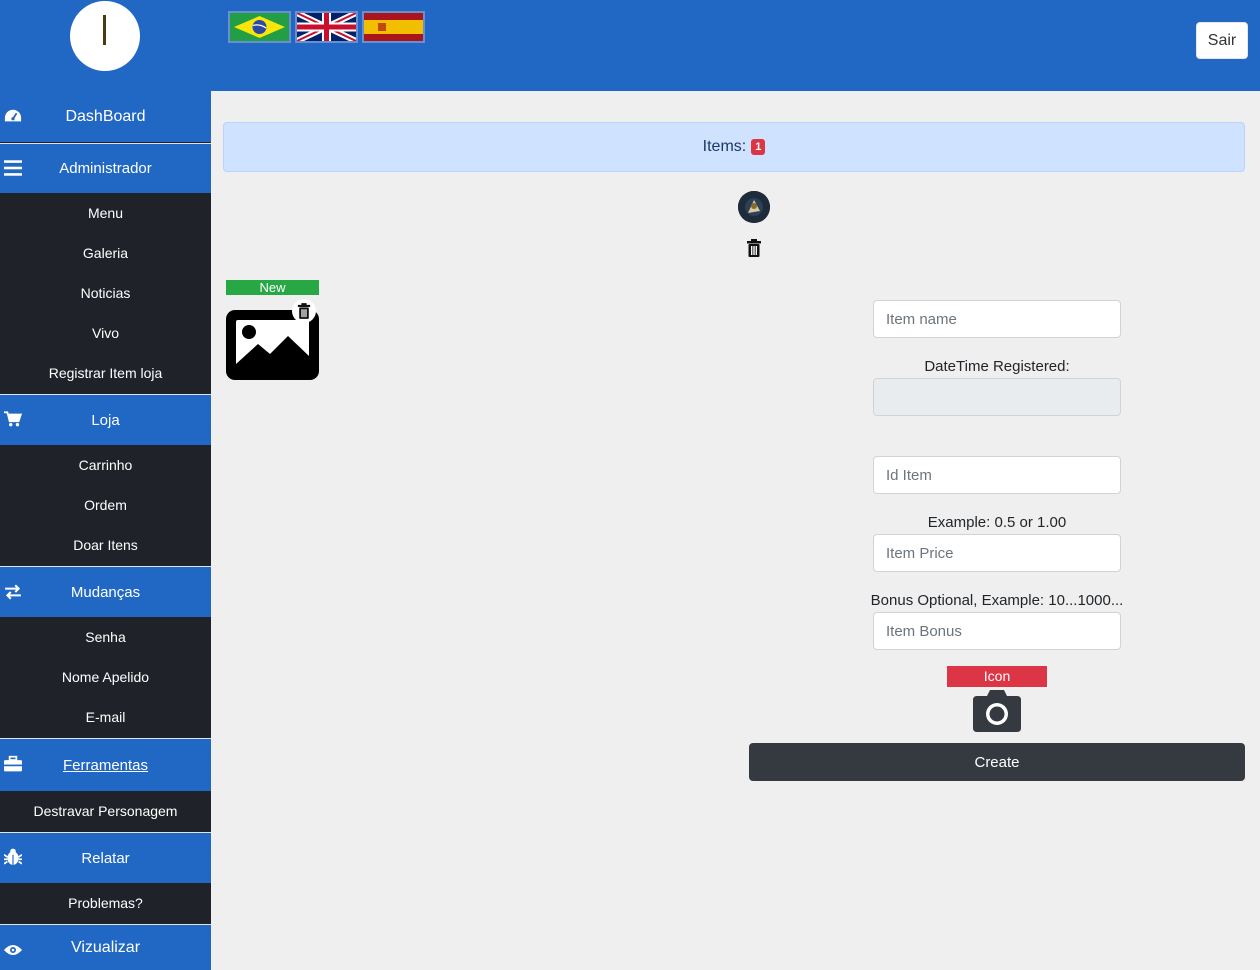 This screenshot has height=970, width=1260. I want to click on sidebar-item-loja: Loja, so click(105, 419).